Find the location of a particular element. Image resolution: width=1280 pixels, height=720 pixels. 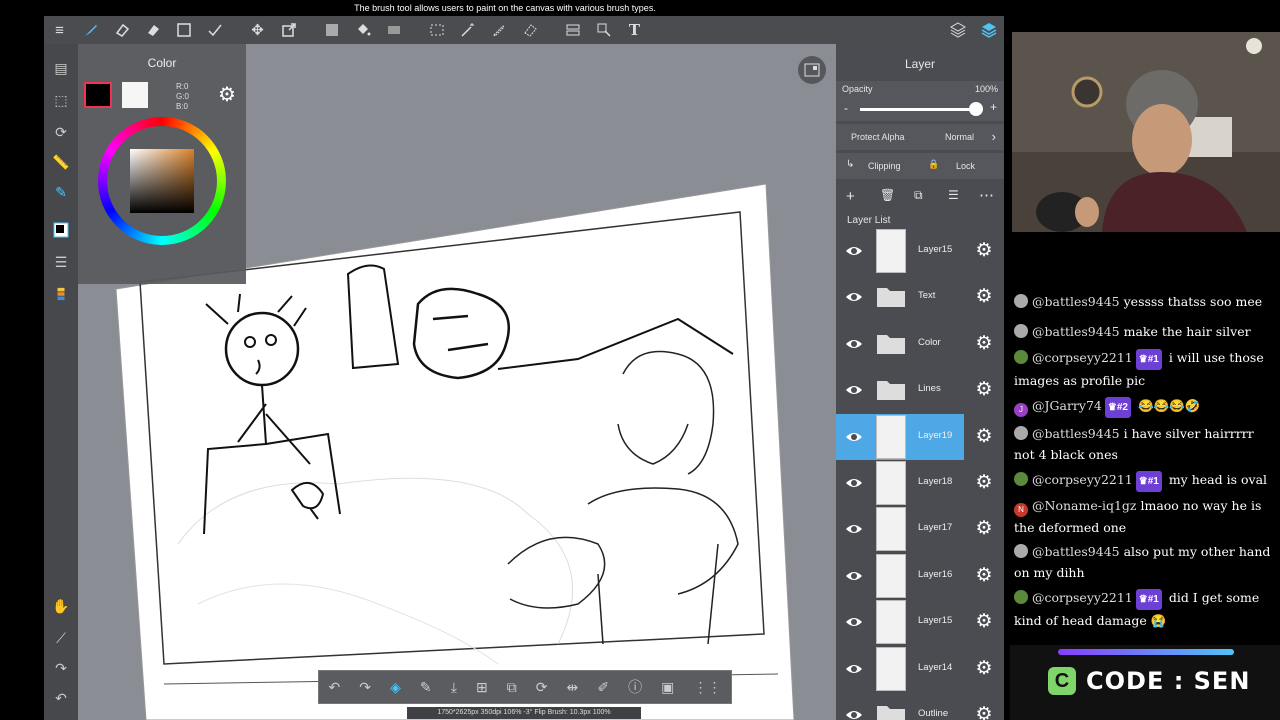

brush-panel-icon: ✎ is located at coordinates (61, 192).